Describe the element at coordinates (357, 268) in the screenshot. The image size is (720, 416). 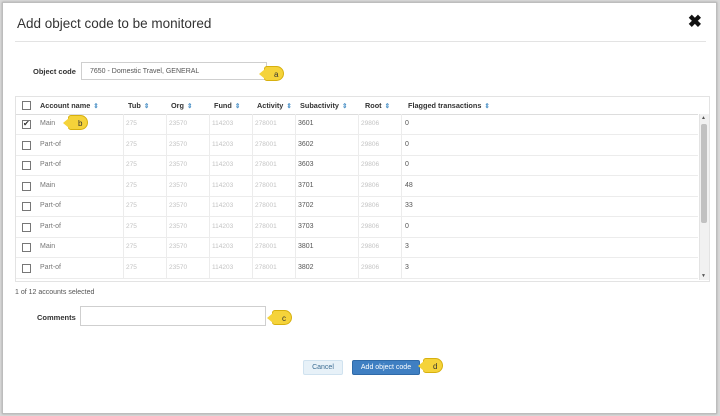
I see `table-row: Part-of 275 23570 114203 278001 3802 29806 3` at that location.